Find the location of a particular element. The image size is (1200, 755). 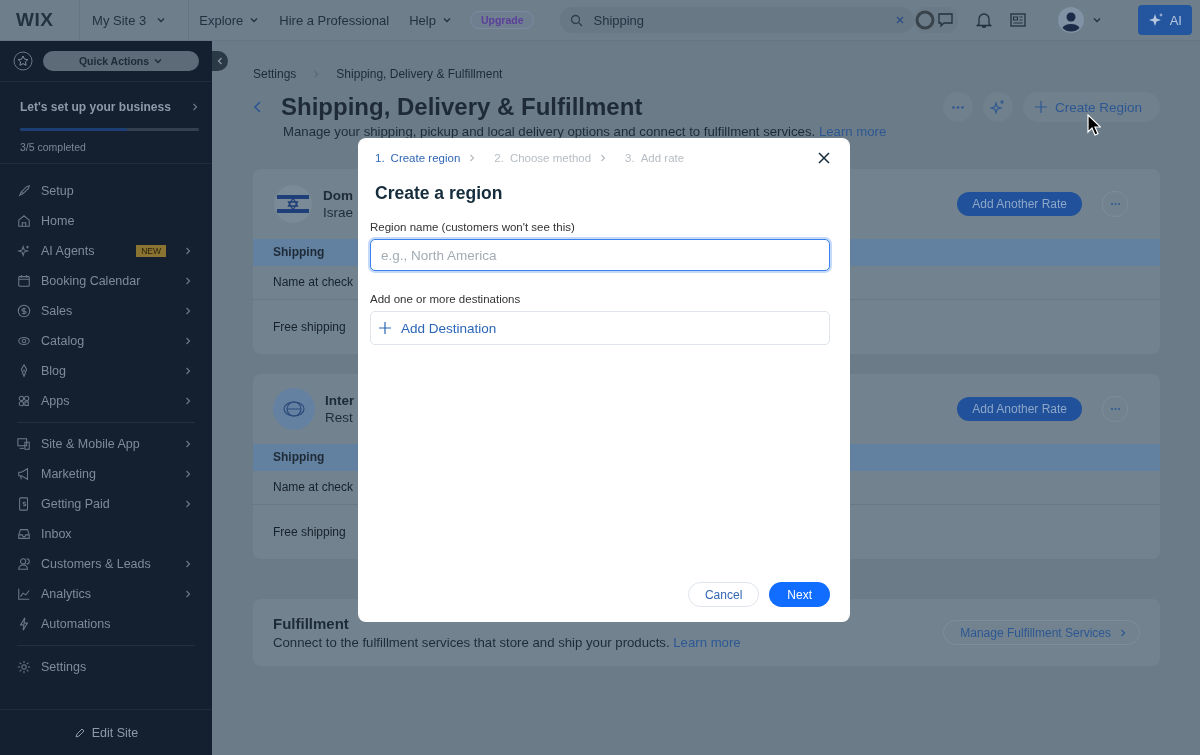

region-name: Inter is located at coordinates (340, 400).